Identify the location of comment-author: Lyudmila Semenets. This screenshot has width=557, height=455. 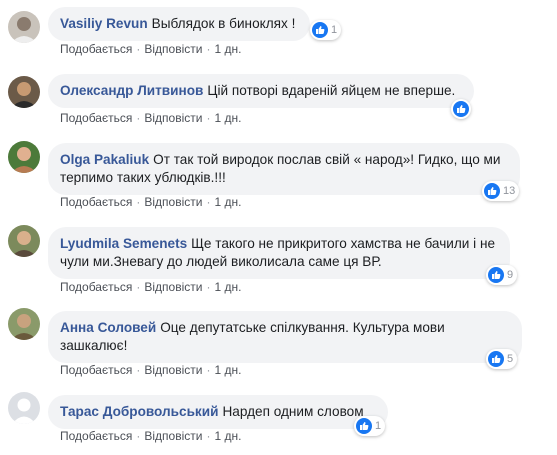
(123, 243).